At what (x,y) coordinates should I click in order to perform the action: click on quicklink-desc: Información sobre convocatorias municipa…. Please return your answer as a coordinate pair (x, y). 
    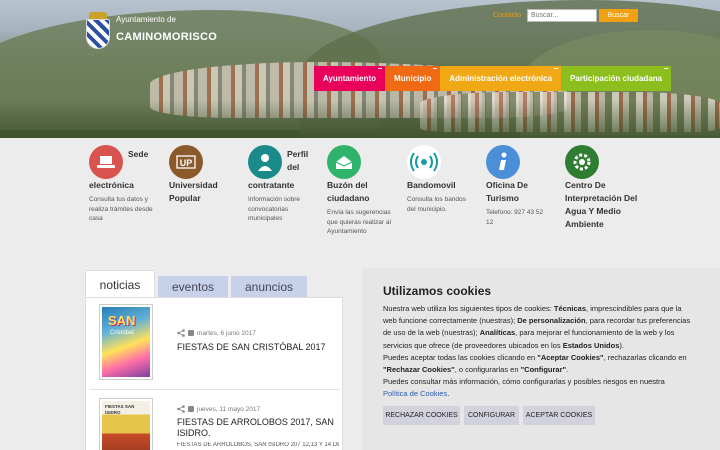
    Looking at the image, I should click on (274, 209).